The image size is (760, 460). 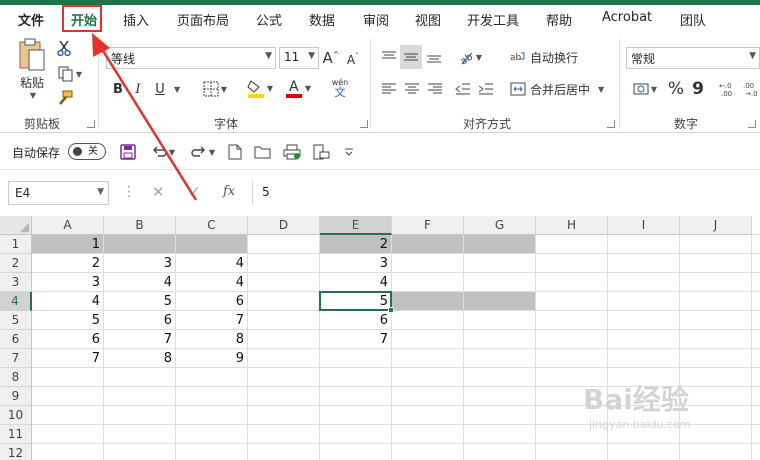 I want to click on quick-print-button, so click(x=321, y=152).